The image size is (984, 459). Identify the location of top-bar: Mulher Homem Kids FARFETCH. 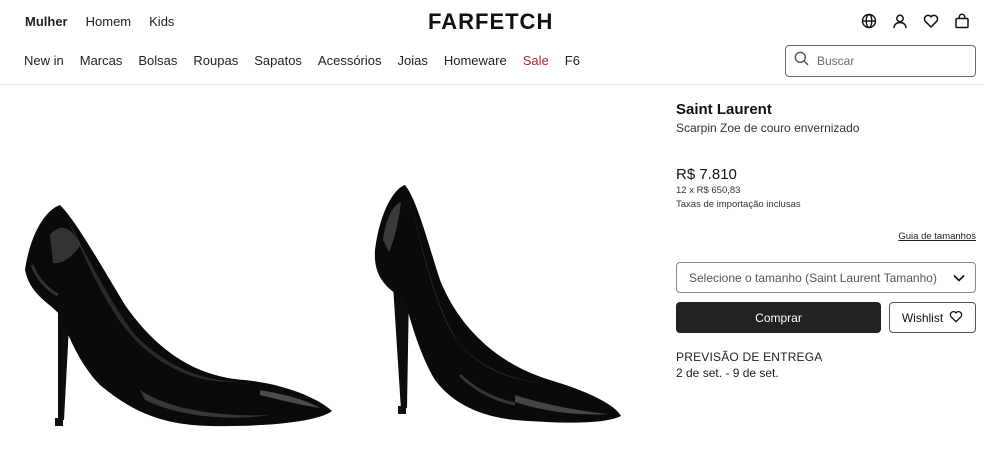
(492, 21).